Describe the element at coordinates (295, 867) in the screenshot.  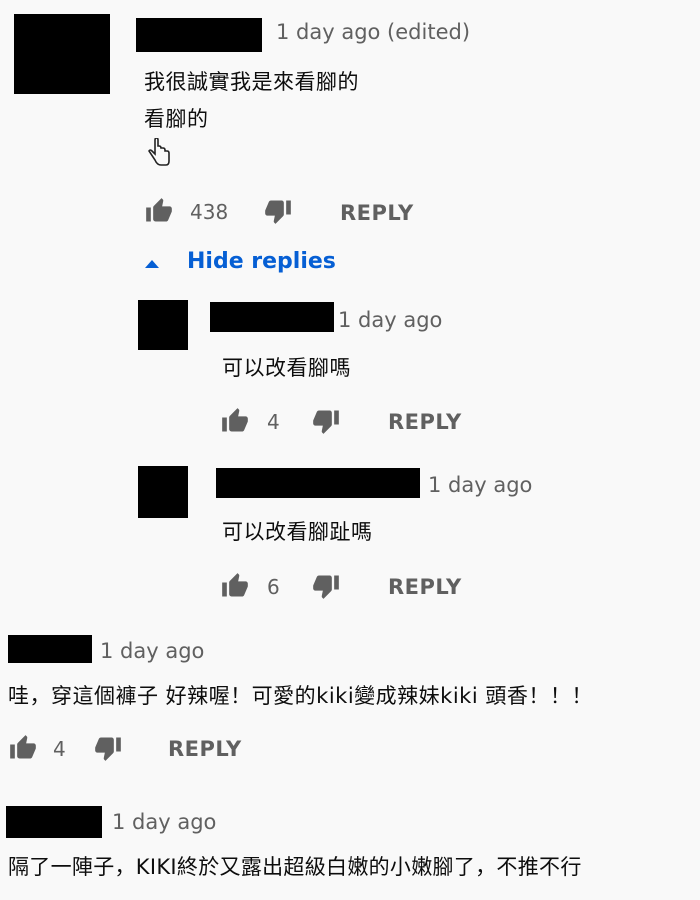
I see `comment-text: 隔了一陣子，KIKI終於又露出超級白嫩的小嫩腳了，不推不行` at that location.